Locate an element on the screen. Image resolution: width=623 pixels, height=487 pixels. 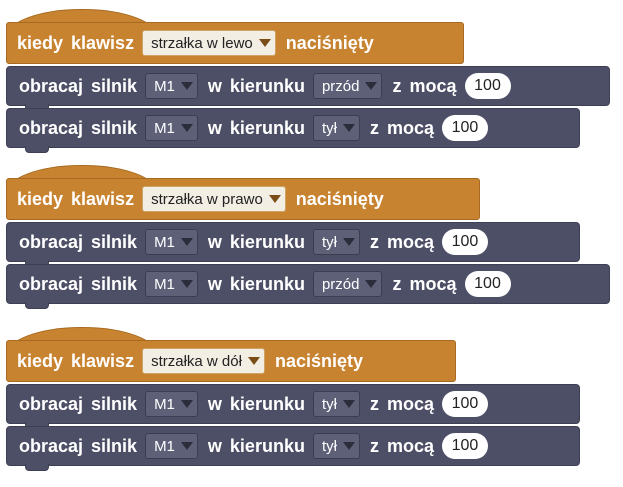
when-key-pressed-block: kiedy klawisz strzałka w dół naciśnięty is located at coordinates (231, 354).